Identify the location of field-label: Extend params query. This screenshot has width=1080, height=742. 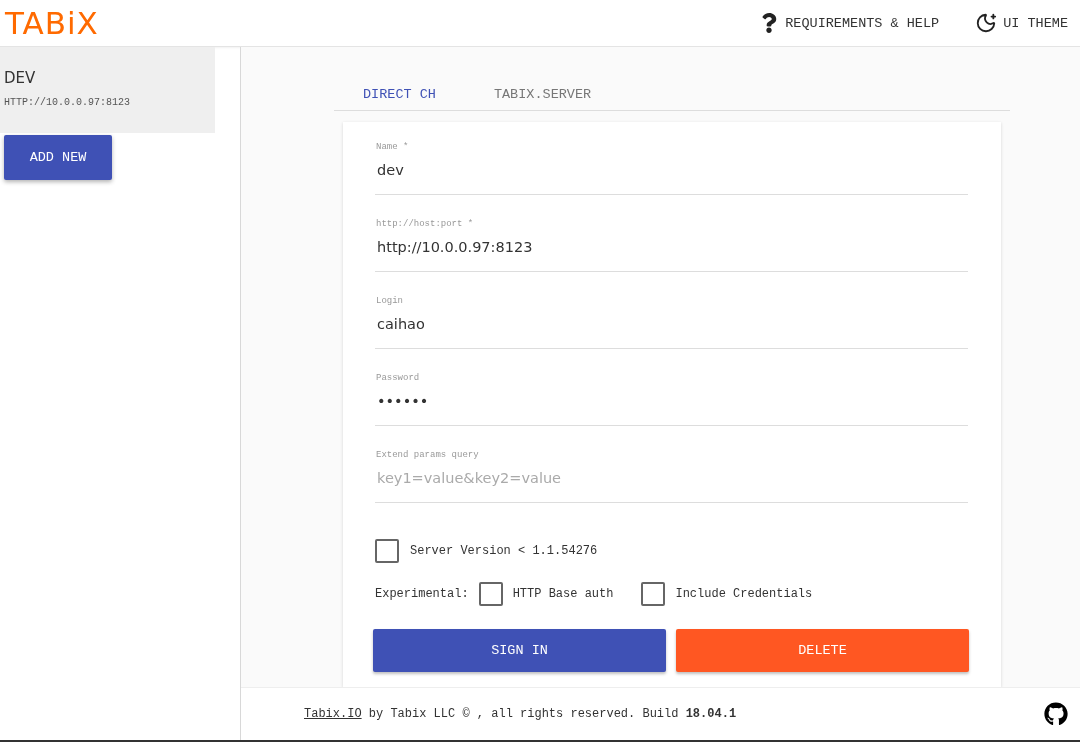
(427, 456).